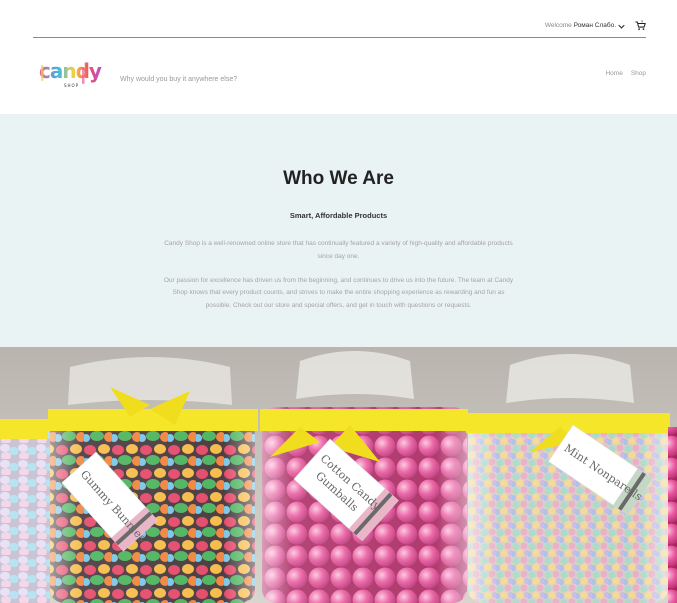 Image resolution: width=677 pixels, height=603 pixels. What do you see at coordinates (338, 178) in the screenshot?
I see `section-title: Who We Are` at bounding box center [338, 178].